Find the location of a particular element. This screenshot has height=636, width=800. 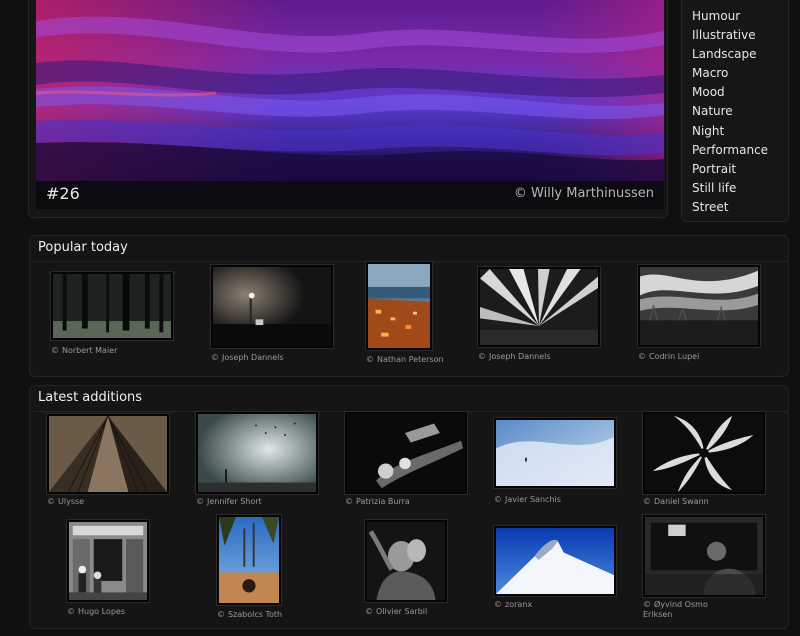

photo-credit: © Hugo Lopes is located at coordinates (96, 612).